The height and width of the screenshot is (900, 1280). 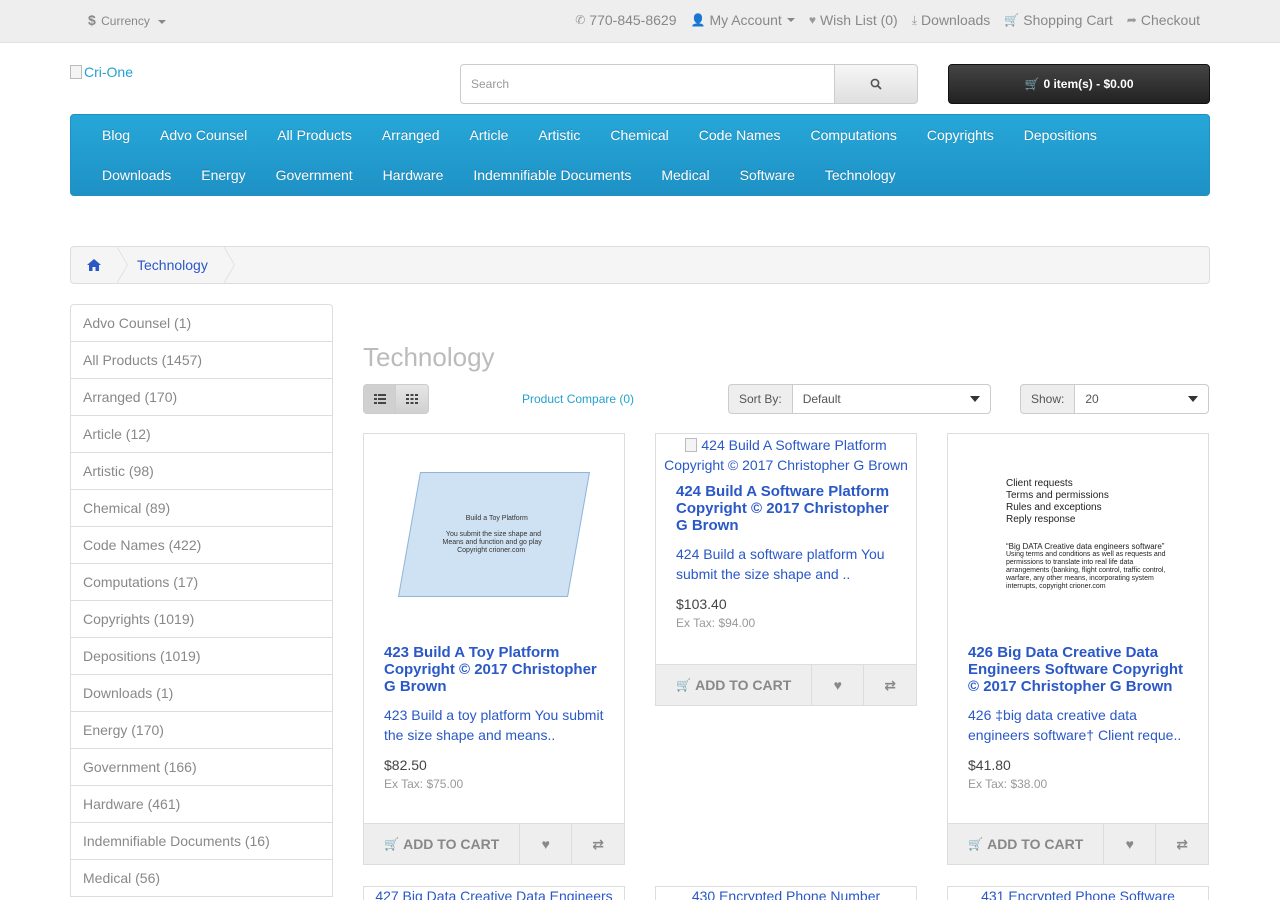 What do you see at coordinates (201, 582) in the screenshot?
I see `sidebar-item-computations: Computations (17)` at bounding box center [201, 582].